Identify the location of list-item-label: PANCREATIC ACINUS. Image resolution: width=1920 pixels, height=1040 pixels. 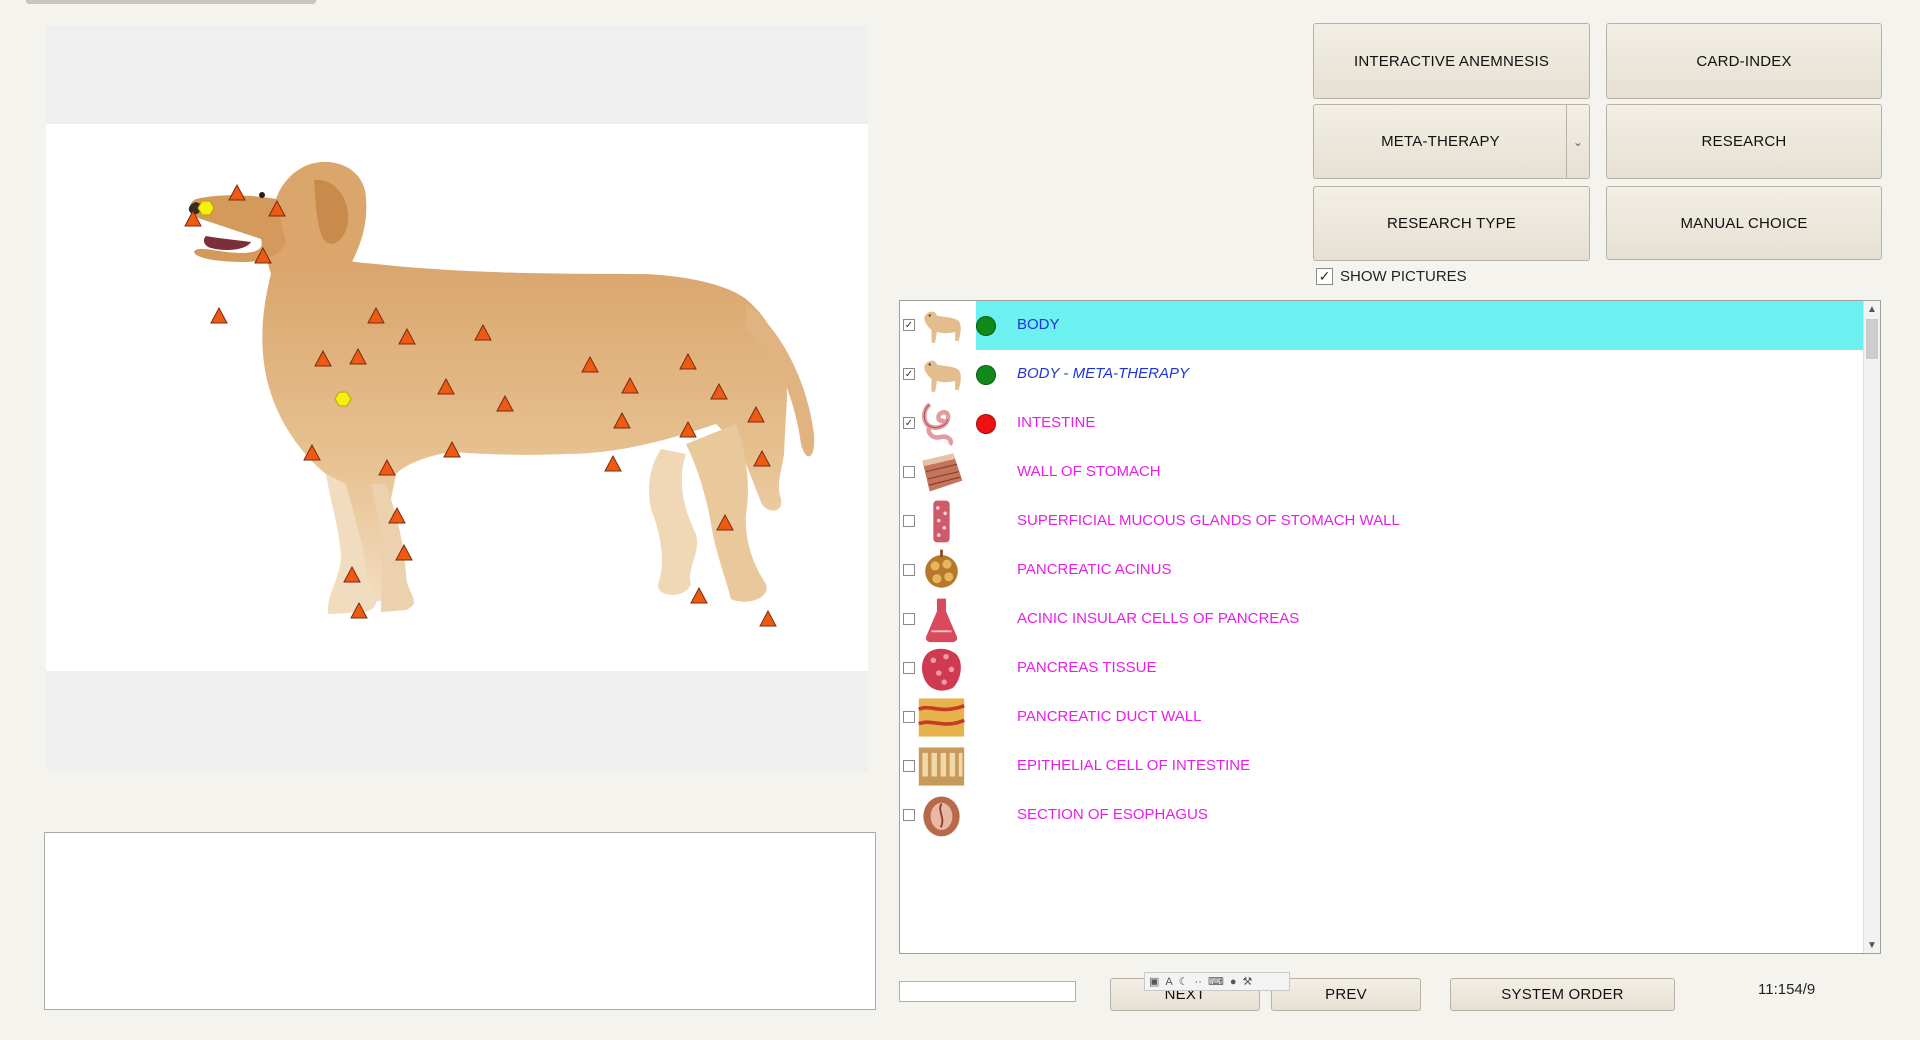
(1094, 569).